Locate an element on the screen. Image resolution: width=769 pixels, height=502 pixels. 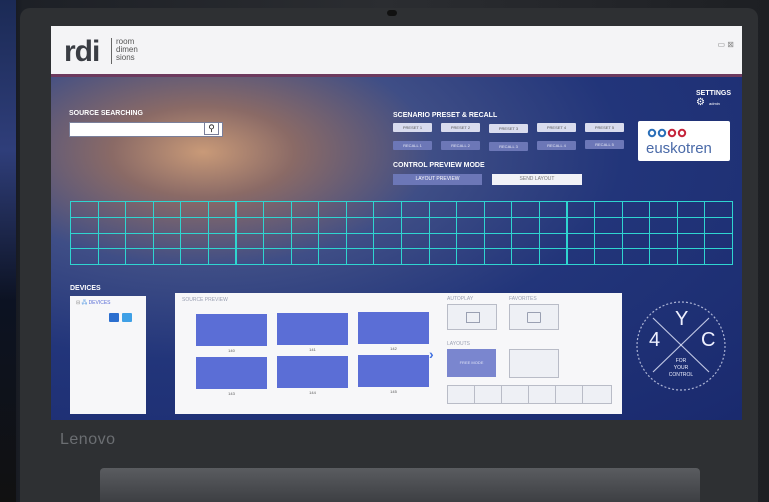
video-wall-grid is located at coordinates (401, 233).